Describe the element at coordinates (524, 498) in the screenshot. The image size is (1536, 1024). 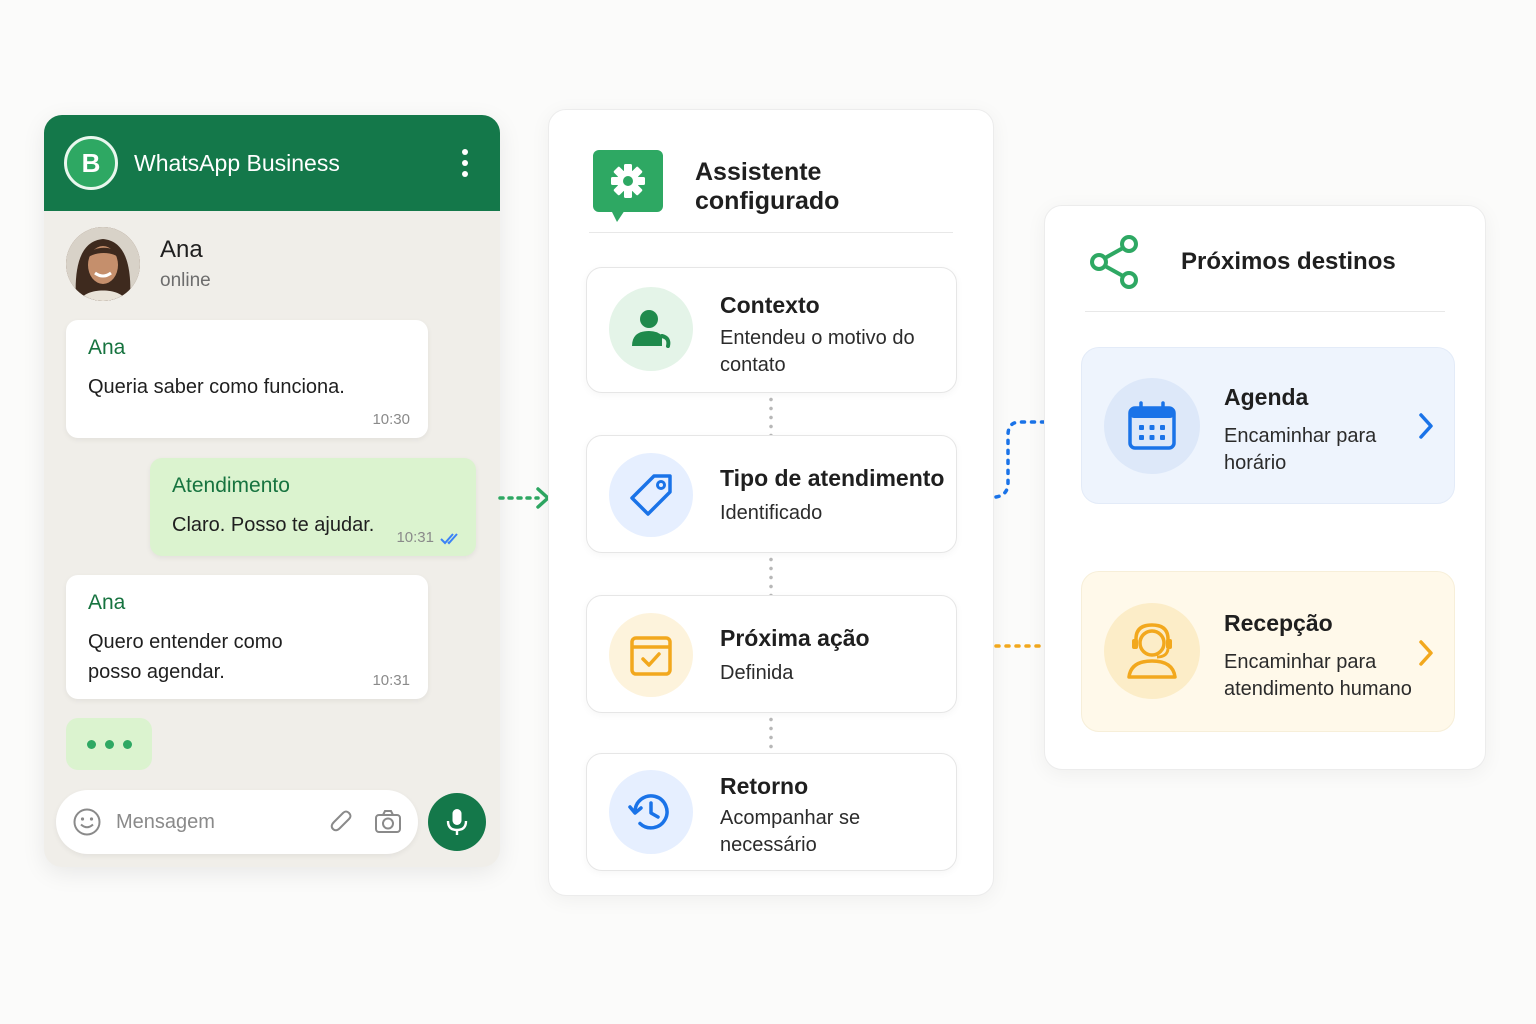
I see `arrow-connector-green` at that location.